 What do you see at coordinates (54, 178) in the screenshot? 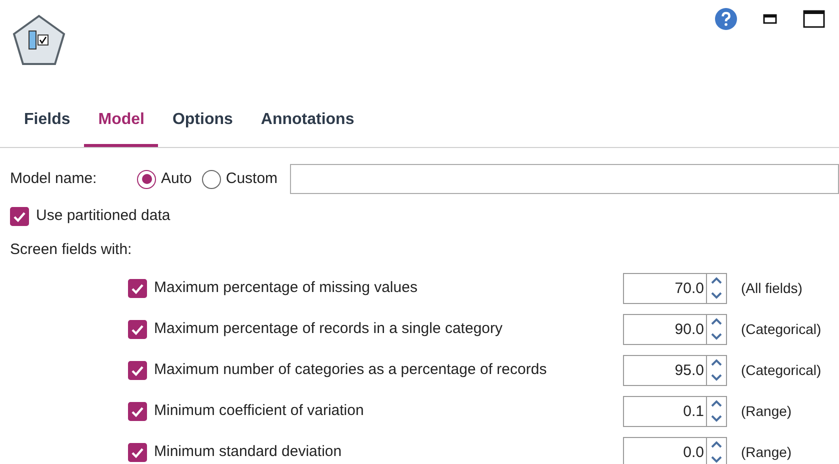
I see `model-name-label: Model name:` at bounding box center [54, 178].